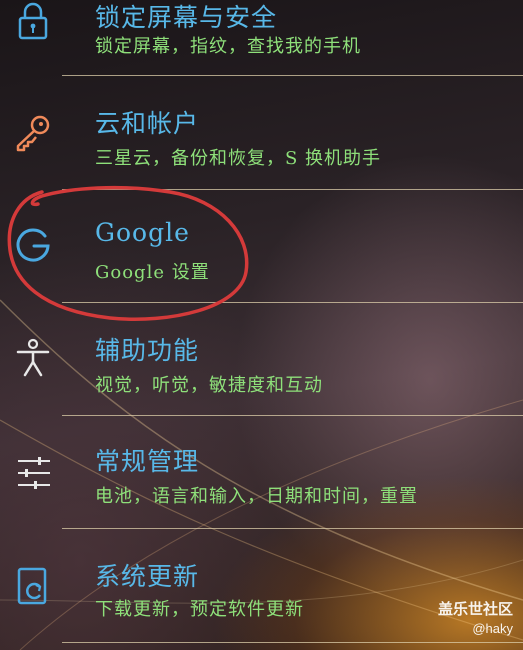  Describe the element at coordinates (33, 21) in the screenshot. I see `lock-icon` at that location.